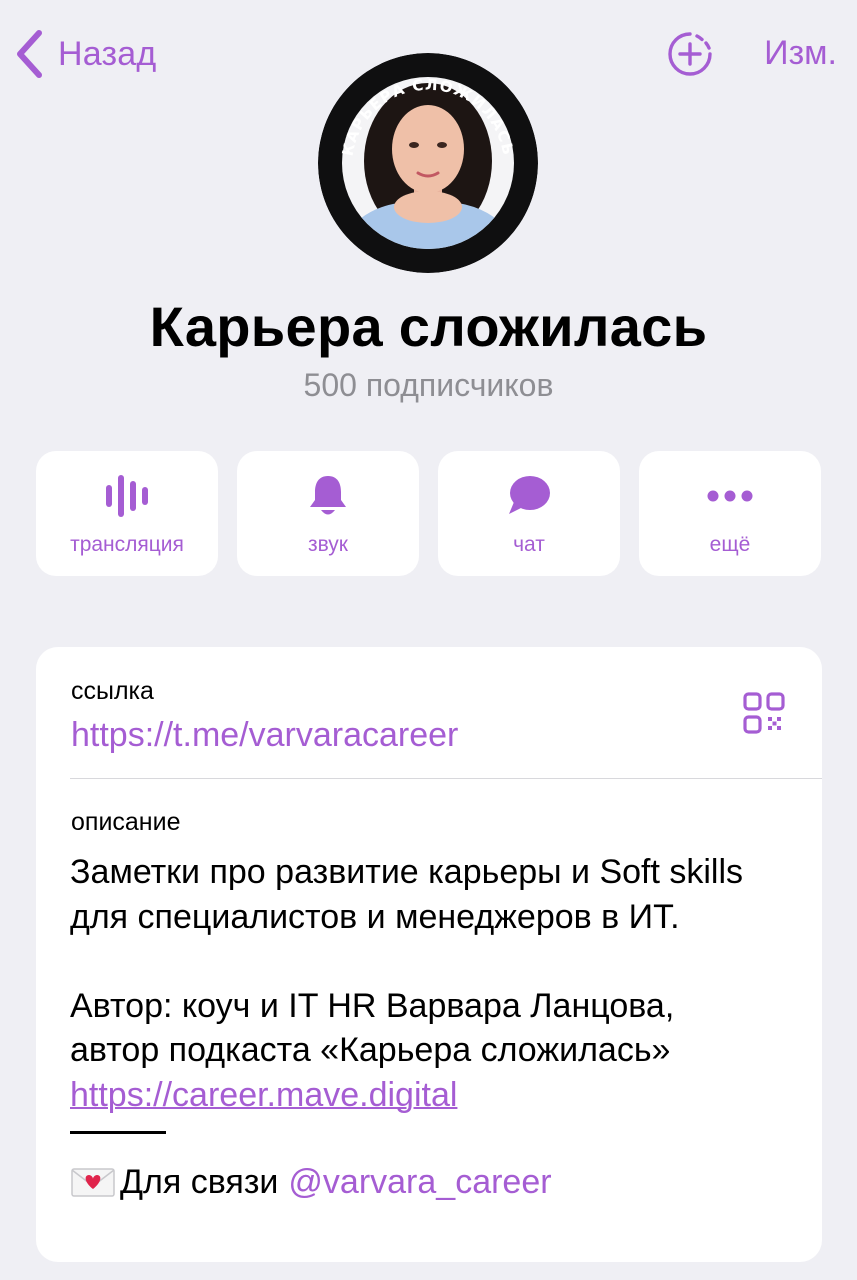 The image size is (857, 1280). I want to click on contact-handle-link: @varvara_career, so click(419, 1182).